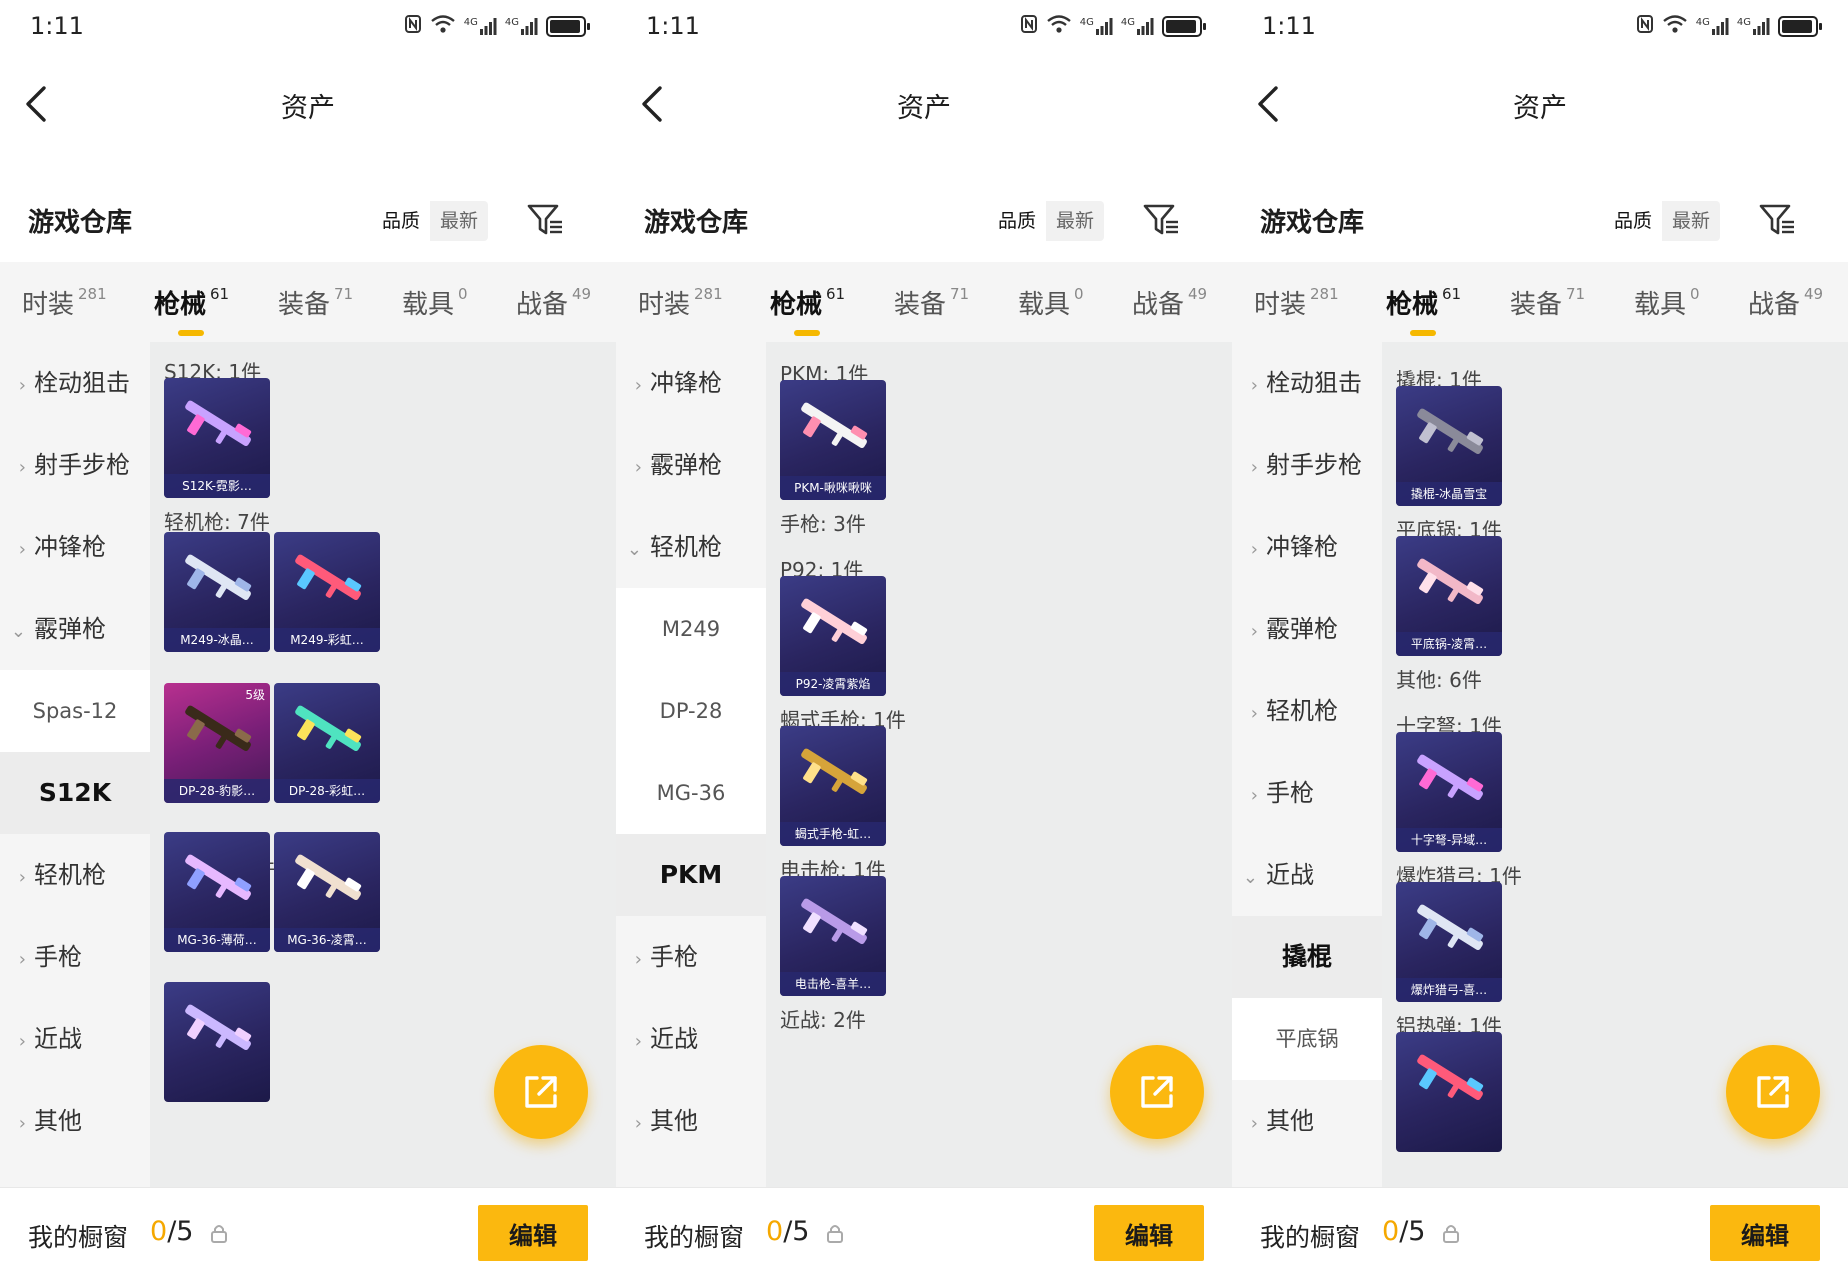 The image size is (1848, 1279). Describe the element at coordinates (344, 294) in the screenshot. I see `tab-count: 71` at that location.